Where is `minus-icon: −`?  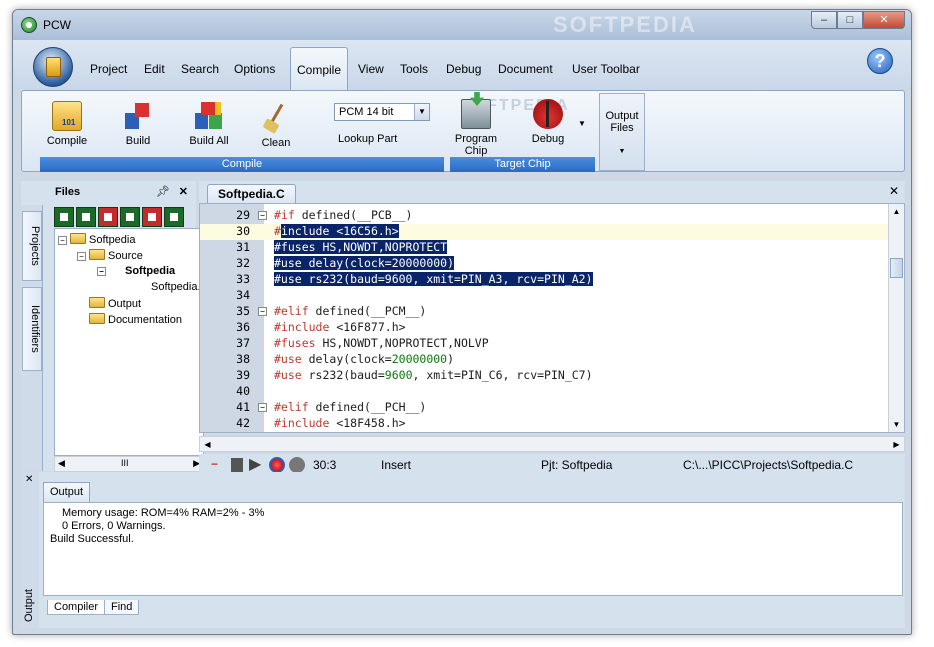
minus-icon: − is located at coordinates (219, 465).